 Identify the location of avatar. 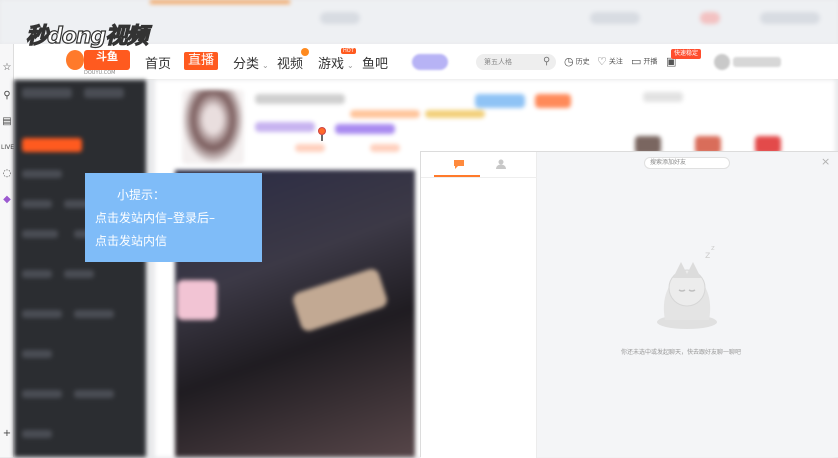
(722, 62).